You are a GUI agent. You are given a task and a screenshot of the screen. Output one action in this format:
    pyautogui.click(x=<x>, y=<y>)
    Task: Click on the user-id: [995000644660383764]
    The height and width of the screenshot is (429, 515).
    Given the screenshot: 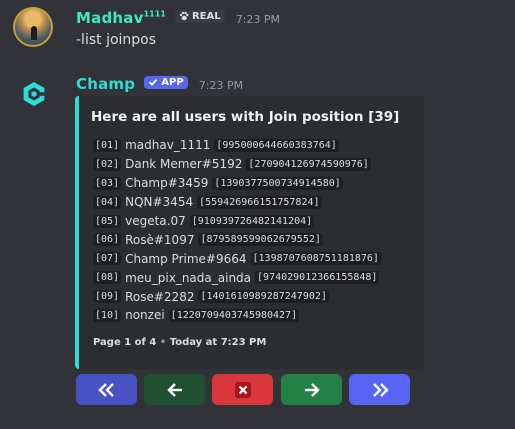 What is the action you would take?
    pyautogui.click(x=276, y=145)
    